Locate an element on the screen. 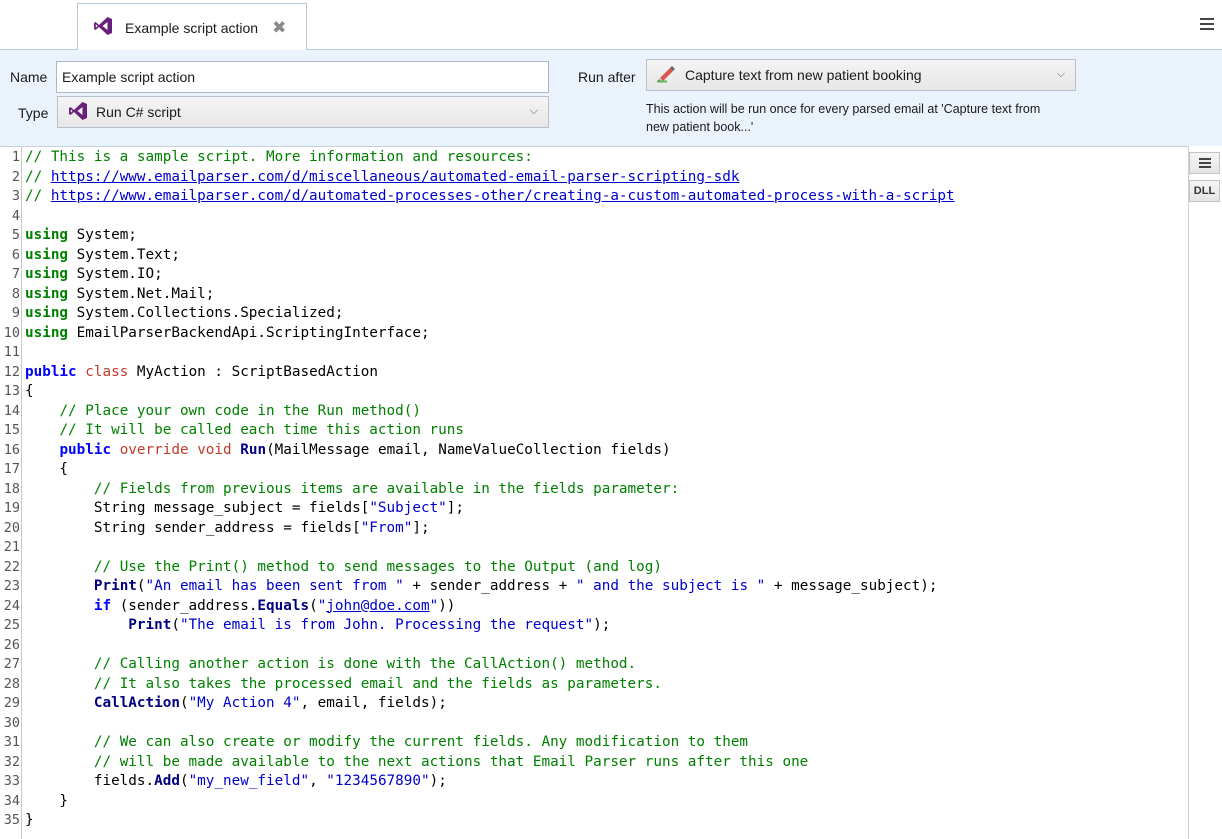 The image size is (1222, 839). line-number: 30 is located at coordinates (11, 722).